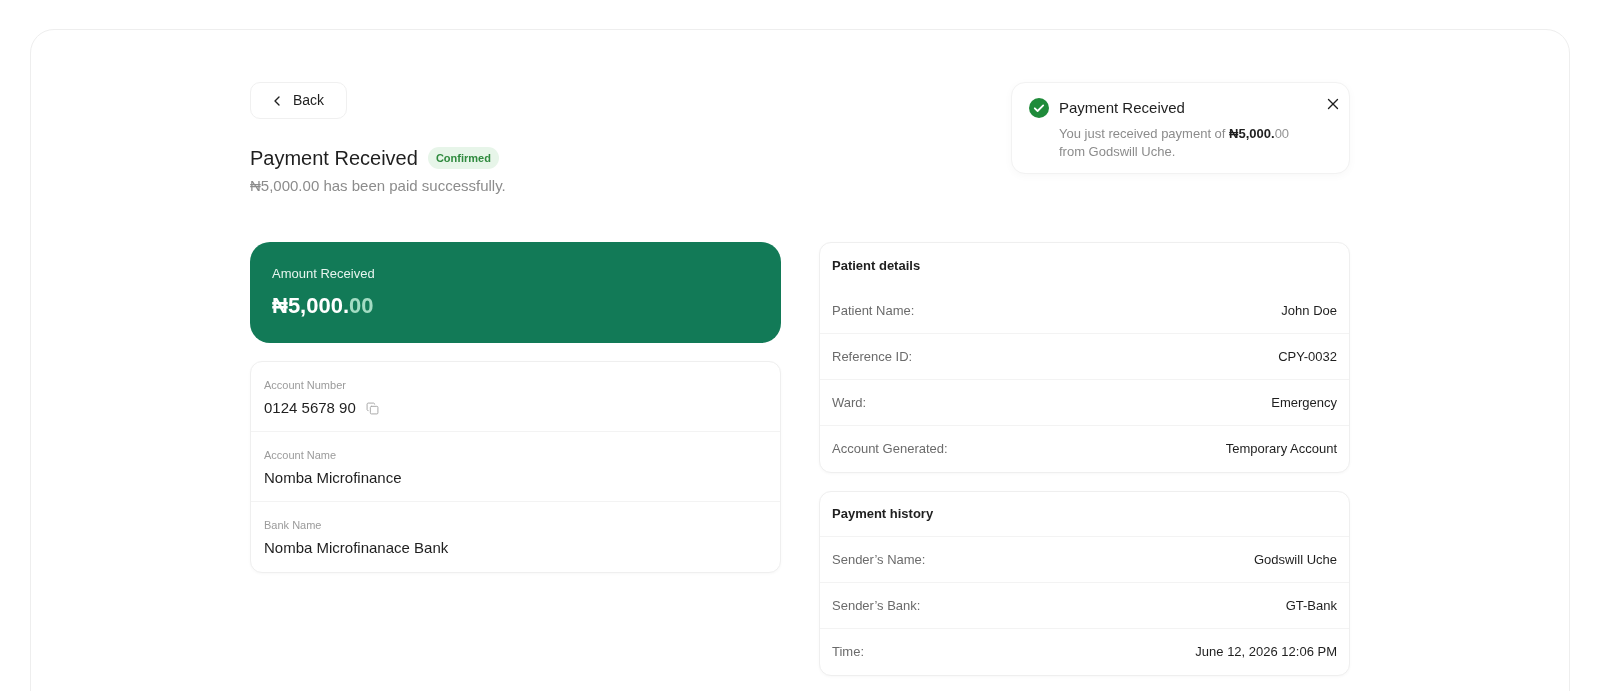  Describe the element at coordinates (876, 605) in the screenshot. I see `detail-label: Sender’s Bank:` at that location.